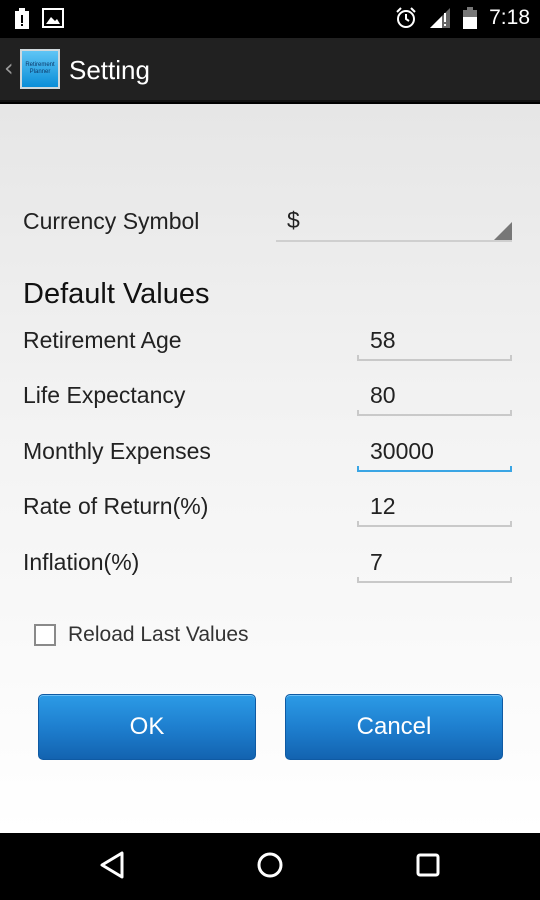 This screenshot has width=540, height=900. Describe the element at coordinates (428, 865) in the screenshot. I see `recent-apps-icon` at that location.